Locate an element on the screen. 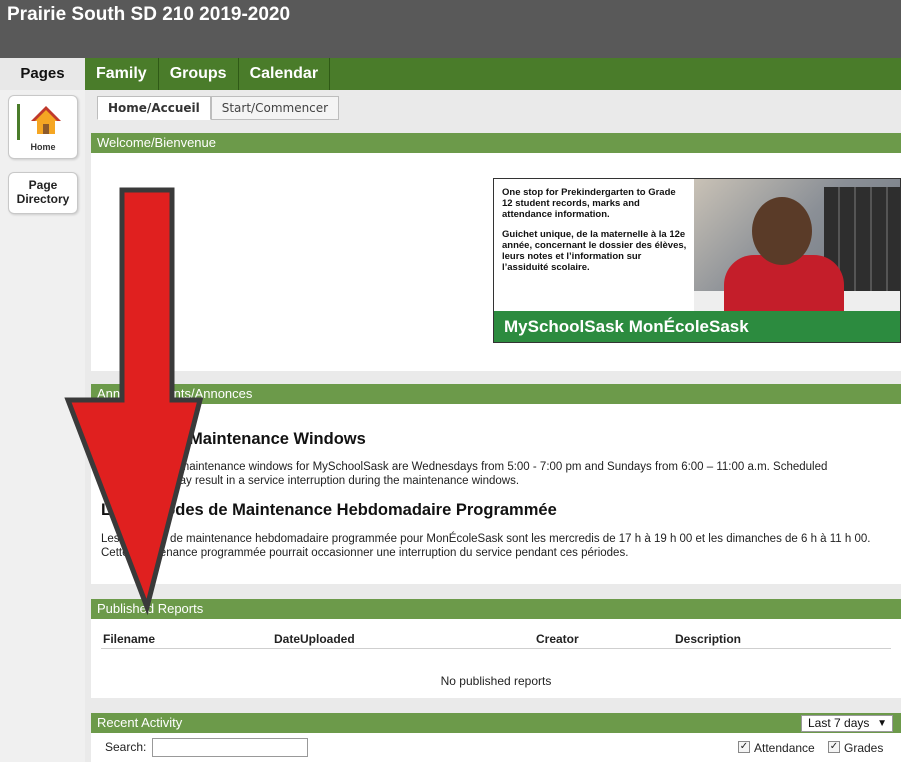 The width and height of the screenshot is (901, 762). sidebar-item-page-directory: Page Directory is located at coordinates (43, 193).